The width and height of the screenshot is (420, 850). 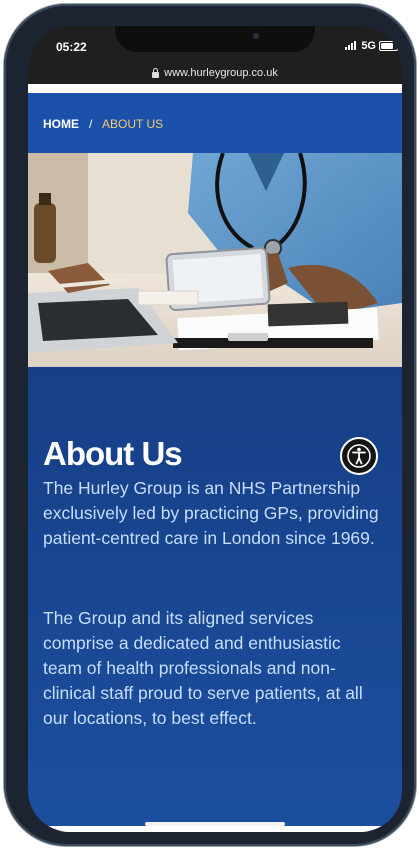 I want to click on home-indicator, so click(x=215, y=824).